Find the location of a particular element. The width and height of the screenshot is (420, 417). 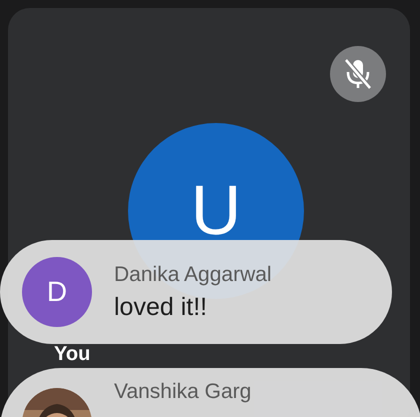

sender-name: Vanshika Garg is located at coordinates (183, 392).